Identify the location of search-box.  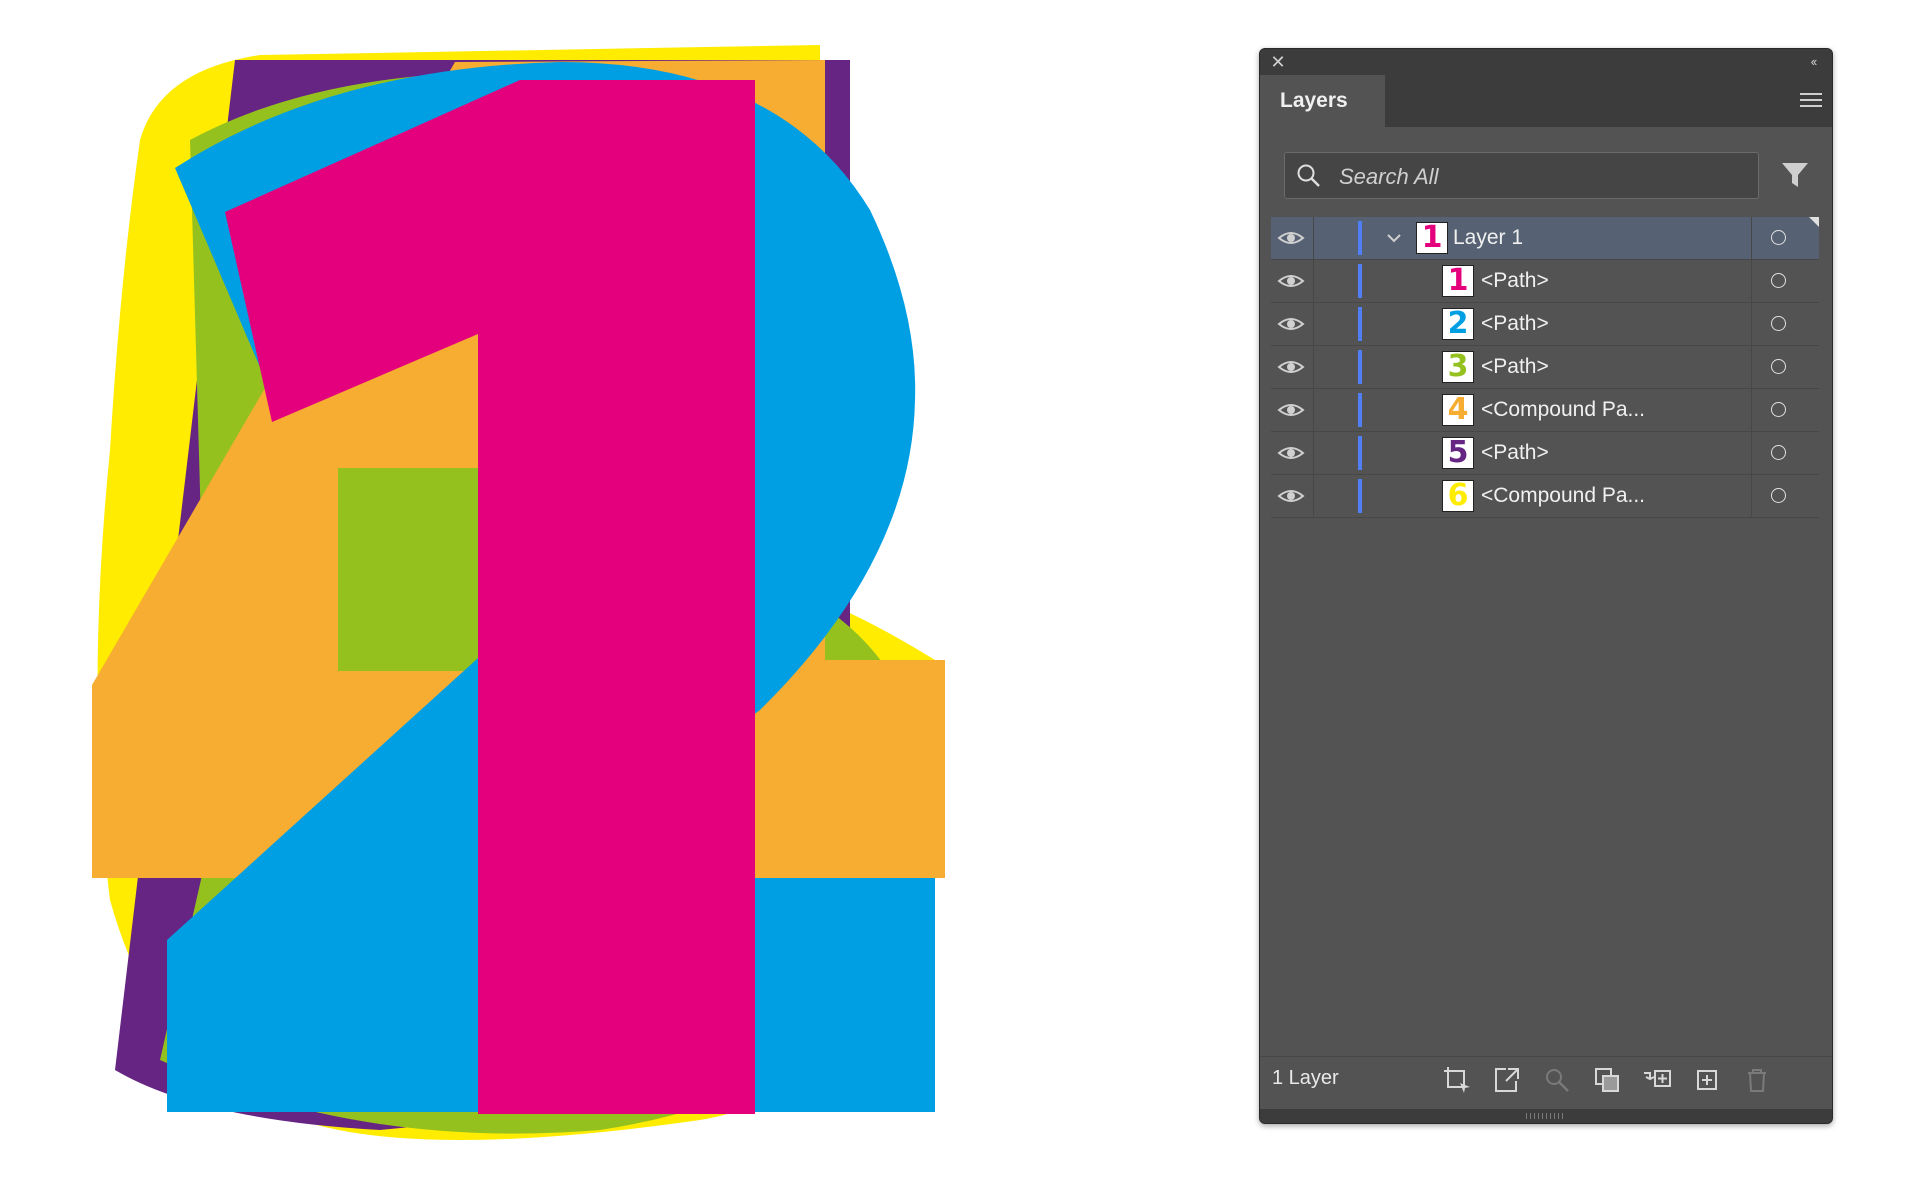
(1521, 176).